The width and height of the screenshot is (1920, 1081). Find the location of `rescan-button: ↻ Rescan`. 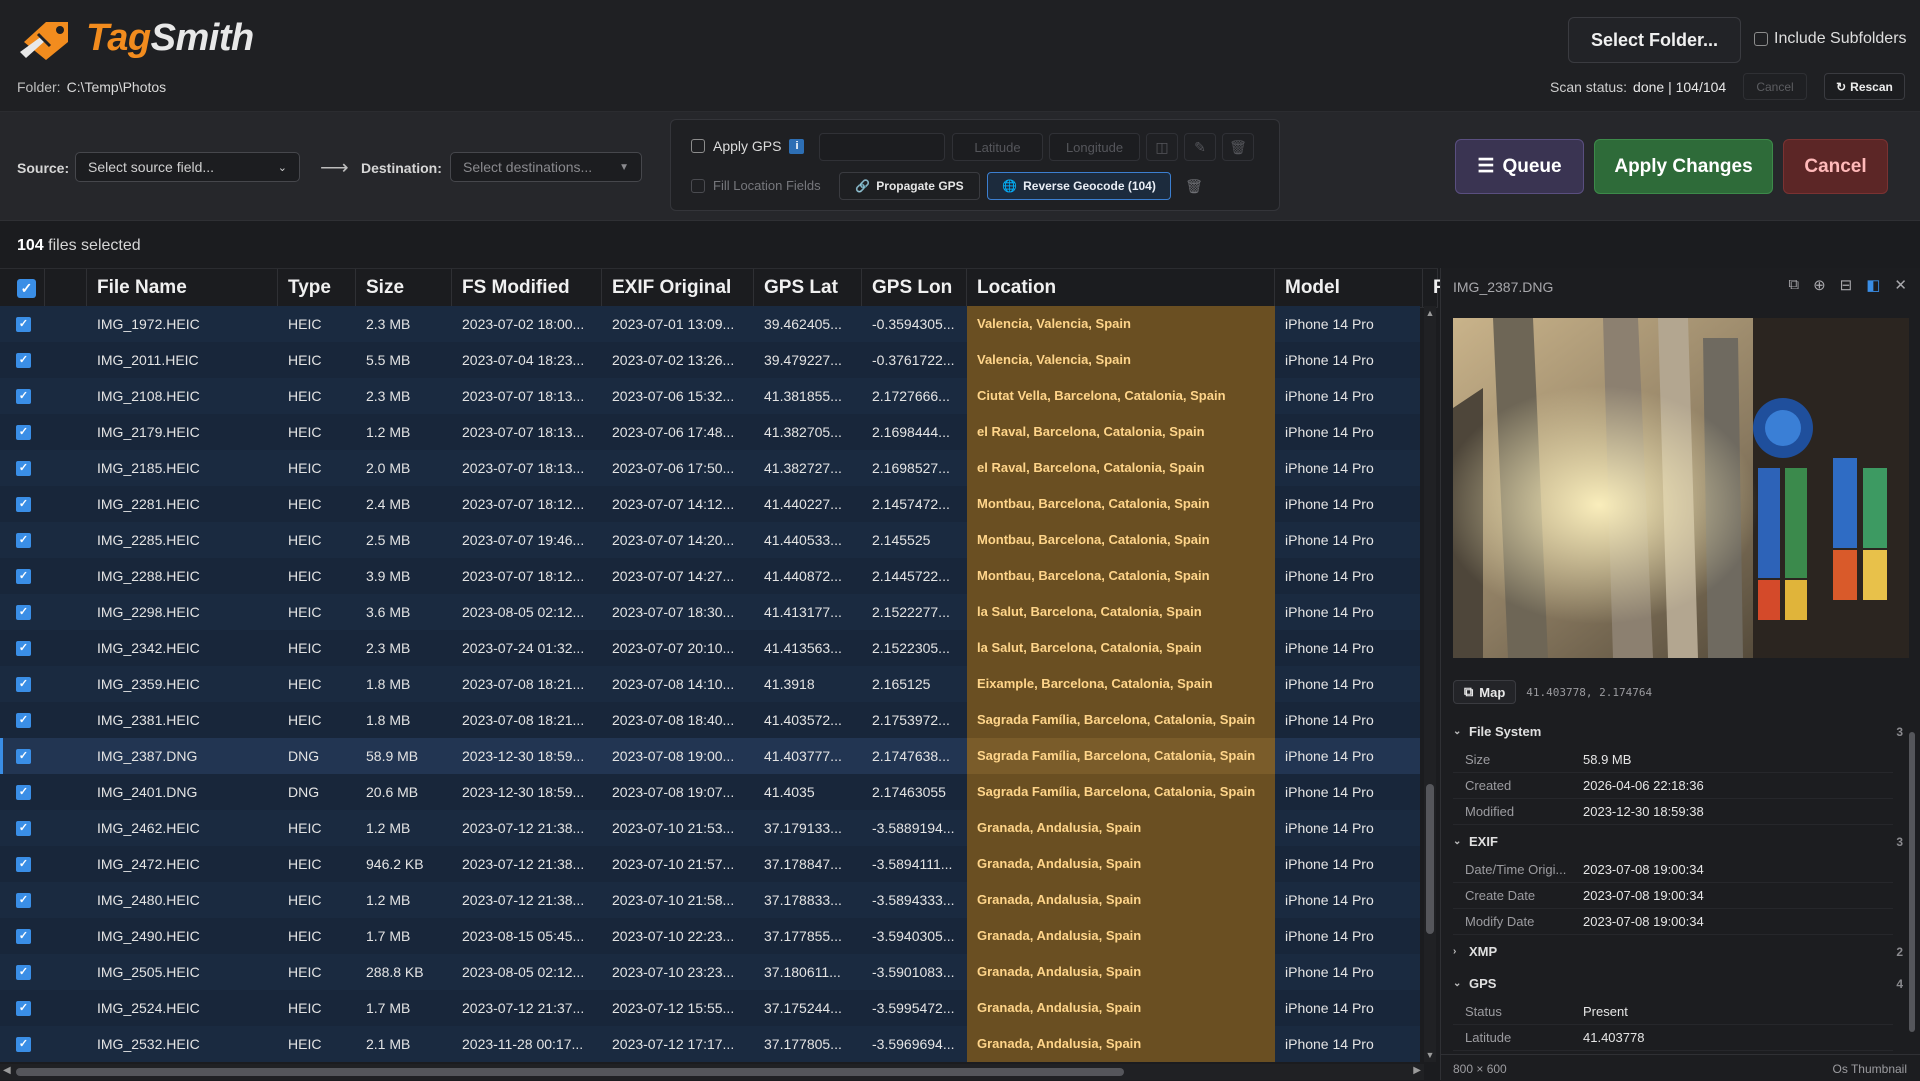

rescan-button: ↻ Rescan is located at coordinates (1864, 86).